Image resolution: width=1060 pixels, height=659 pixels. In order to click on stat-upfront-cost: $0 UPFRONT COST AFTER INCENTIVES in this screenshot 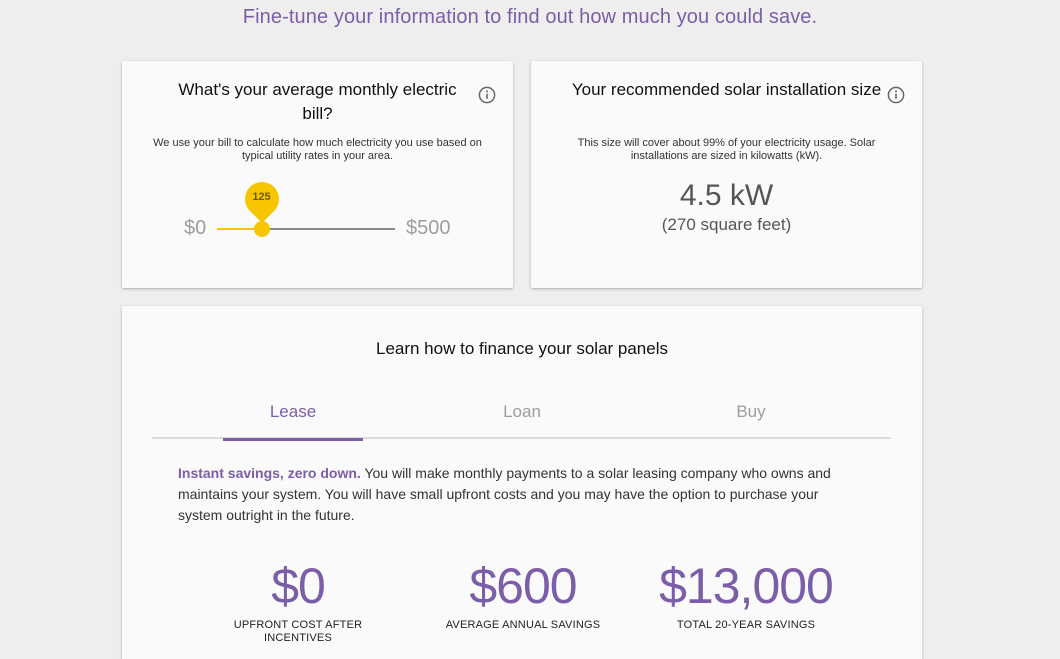, I will do `click(298, 601)`.